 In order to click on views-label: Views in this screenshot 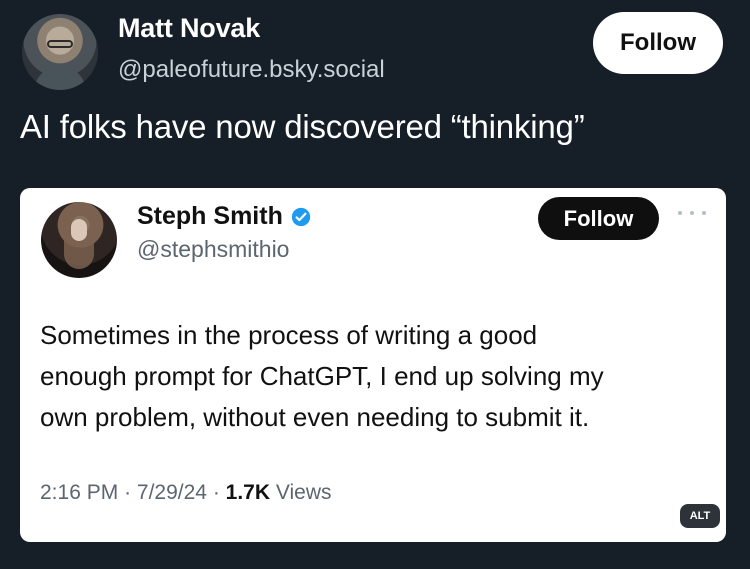, I will do `click(303, 492)`.